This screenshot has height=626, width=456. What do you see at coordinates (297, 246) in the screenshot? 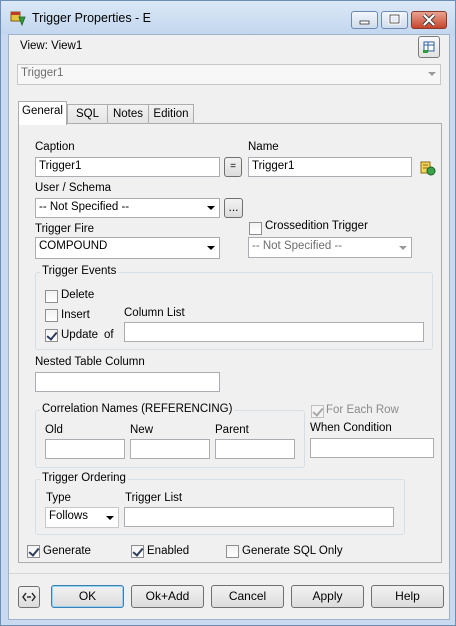
I see `crossedition-value: -- Not Specified --` at bounding box center [297, 246].